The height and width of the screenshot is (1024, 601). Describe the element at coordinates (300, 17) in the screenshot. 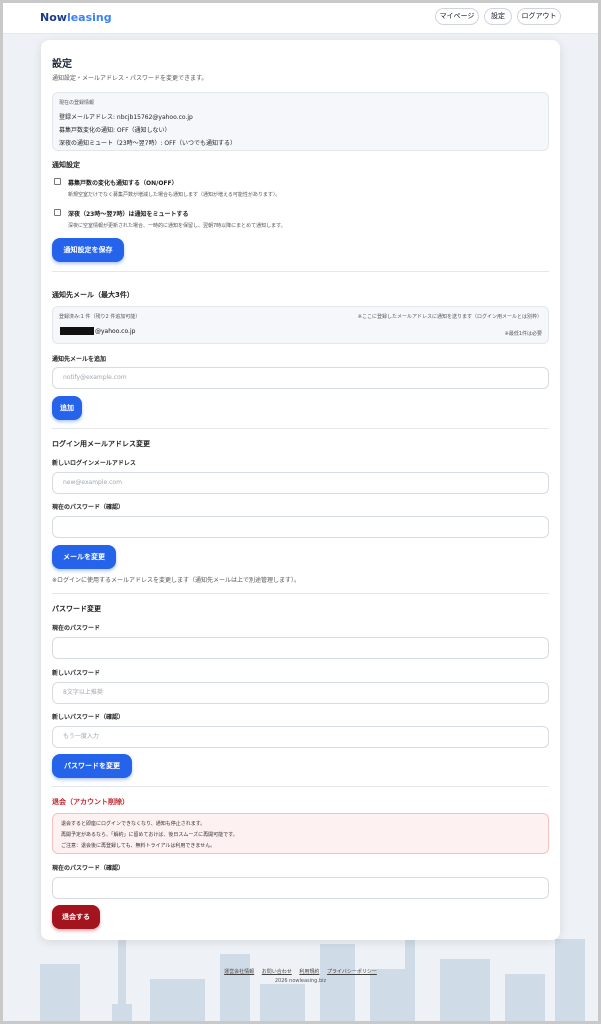

I see `top-navigation-bar: Nowleasing マイページ 設定 ログアウト` at that location.